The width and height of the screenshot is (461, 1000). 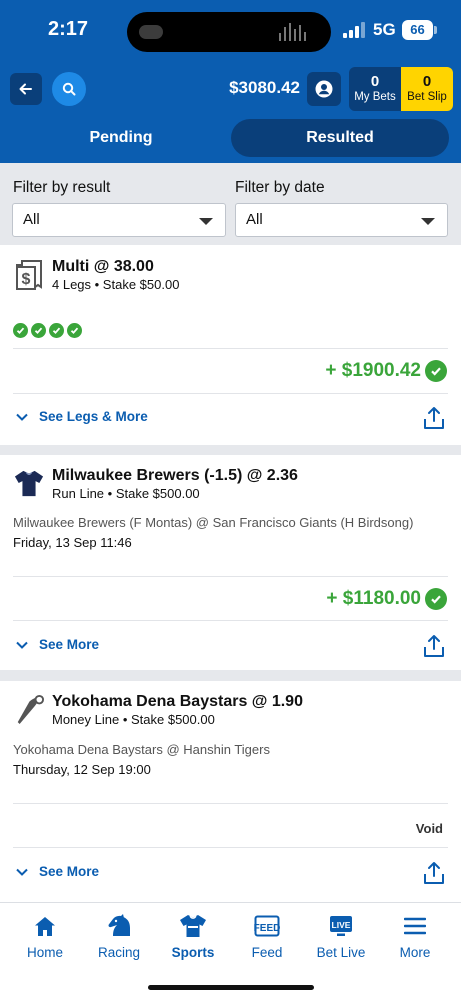 What do you see at coordinates (69, 644) in the screenshot?
I see `see-more-label: See More` at bounding box center [69, 644].